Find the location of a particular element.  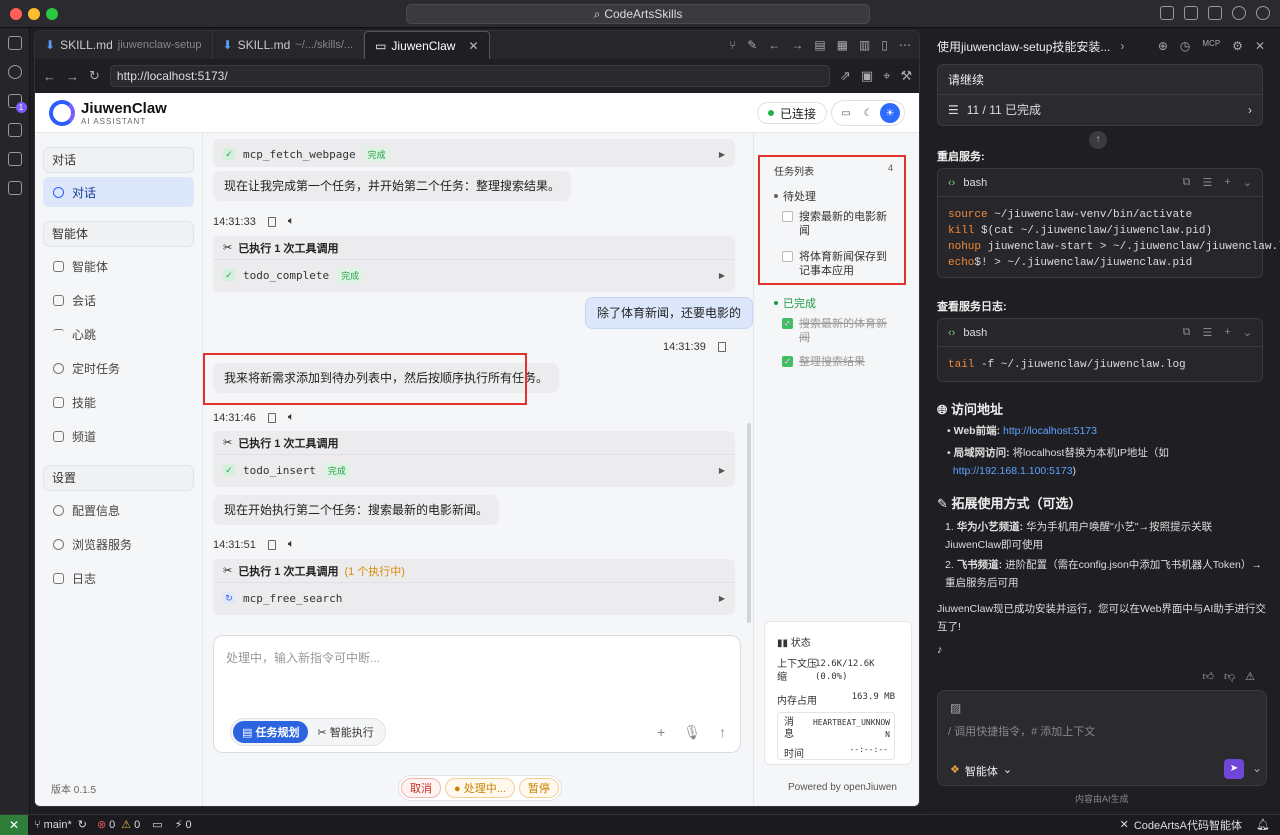

sidebar-item-session: 会话 is located at coordinates (118, 300).